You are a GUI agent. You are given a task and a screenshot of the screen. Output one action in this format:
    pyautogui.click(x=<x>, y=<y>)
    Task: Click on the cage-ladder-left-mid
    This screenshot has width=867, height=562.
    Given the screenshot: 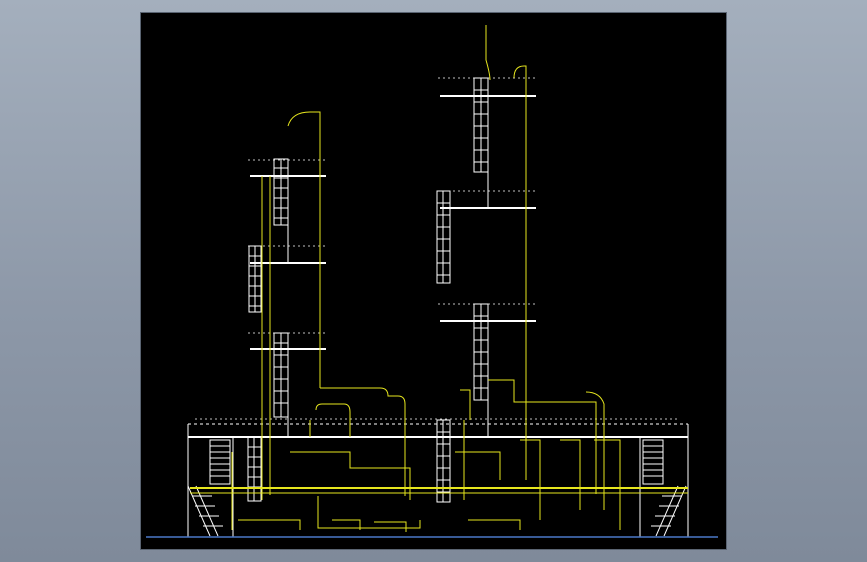 What is the action you would take?
    pyautogui.click(x=255, y=279)
    